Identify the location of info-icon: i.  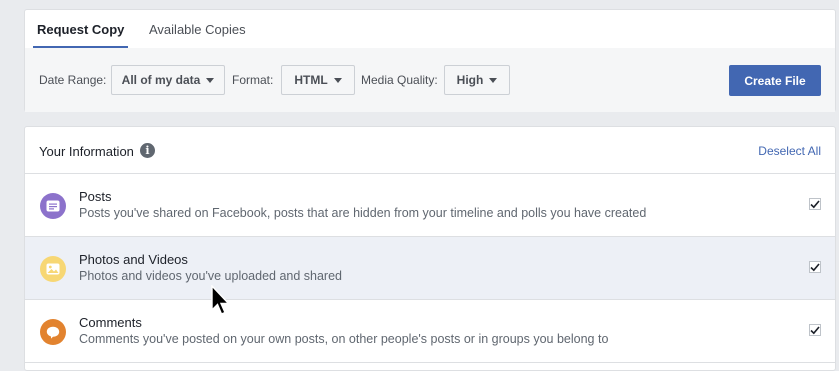
(147, 150).